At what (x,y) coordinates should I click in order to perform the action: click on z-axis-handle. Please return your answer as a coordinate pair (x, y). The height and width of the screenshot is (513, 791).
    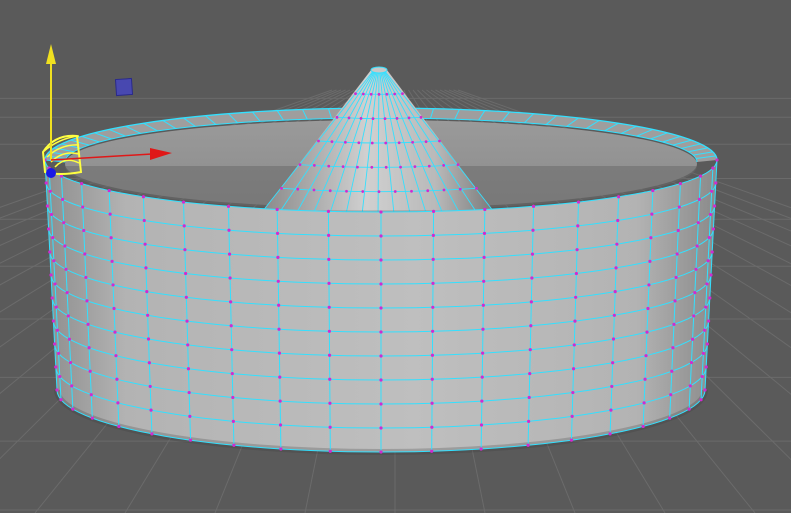
    Looking at the image, I should click on (51, 173).